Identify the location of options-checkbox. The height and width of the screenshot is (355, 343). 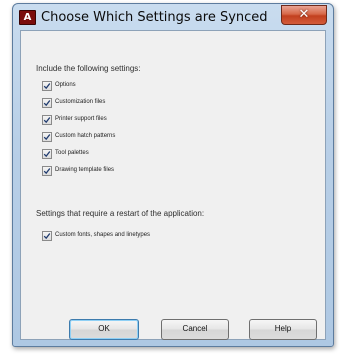
(47, 86).